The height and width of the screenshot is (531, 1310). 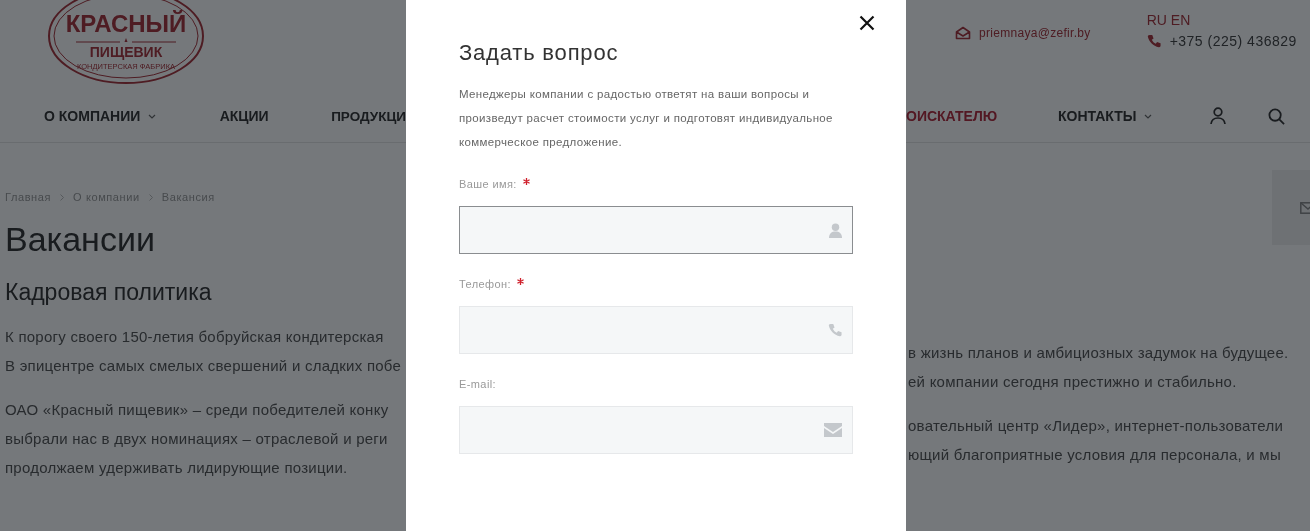 I want to click on page-title: Вакансии, so click(x=80, y=239).